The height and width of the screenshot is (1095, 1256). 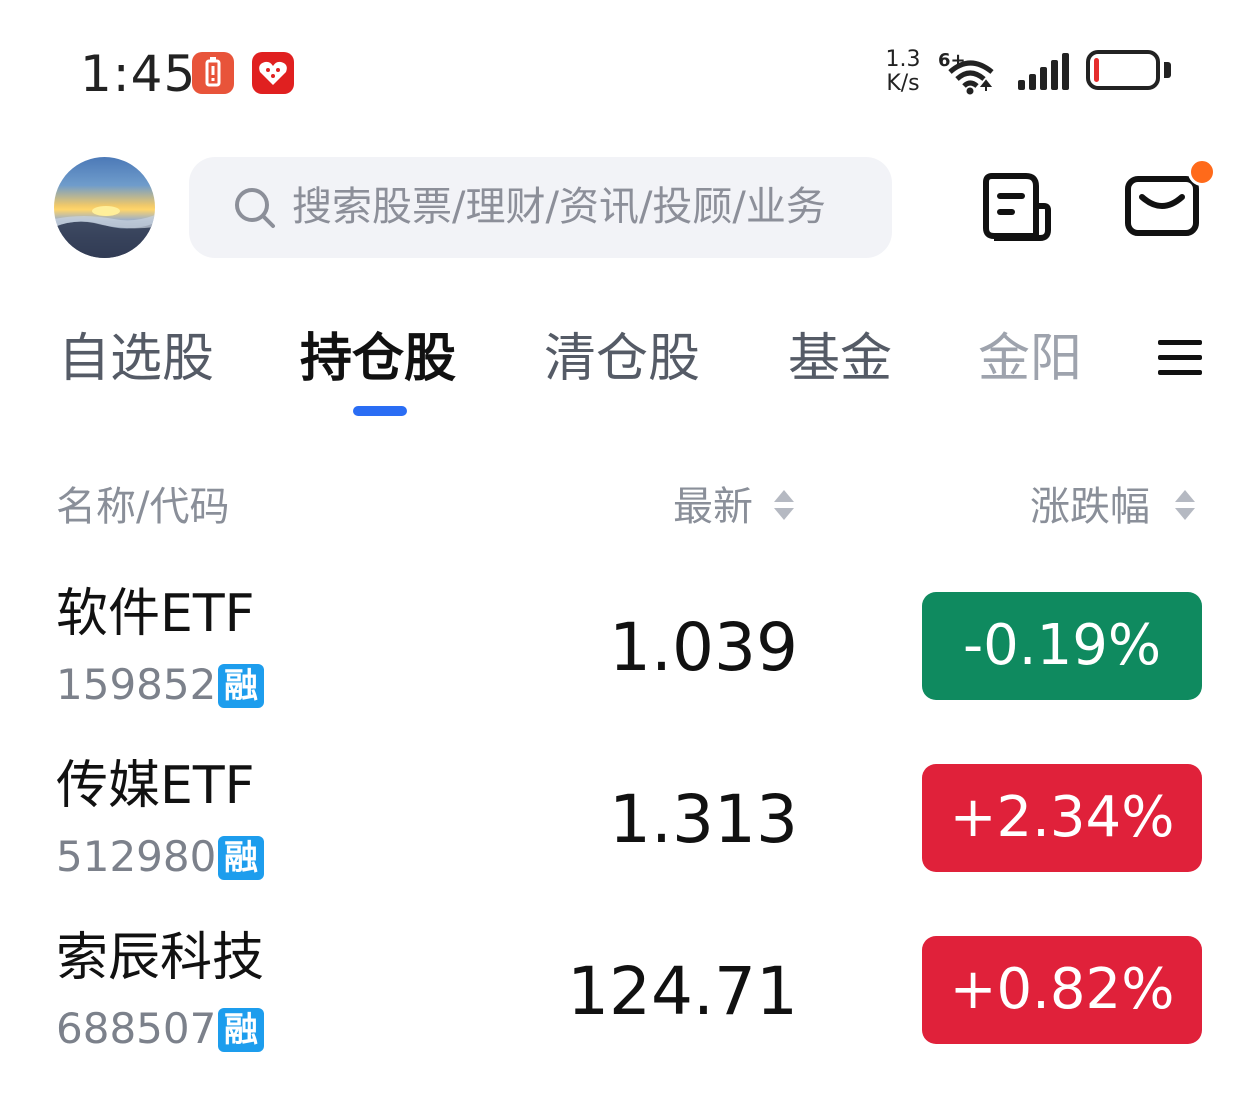 What do you see at coordinates (136, 856) in the screenshot?
I see `stock-code: 512980` at bounding box center [136, 856].